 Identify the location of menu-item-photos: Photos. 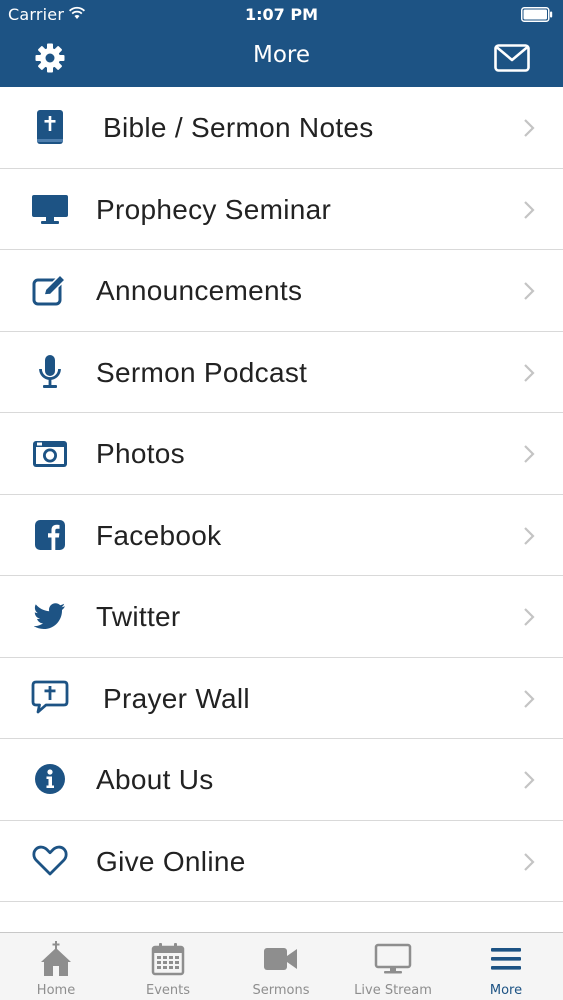
(281, 454).